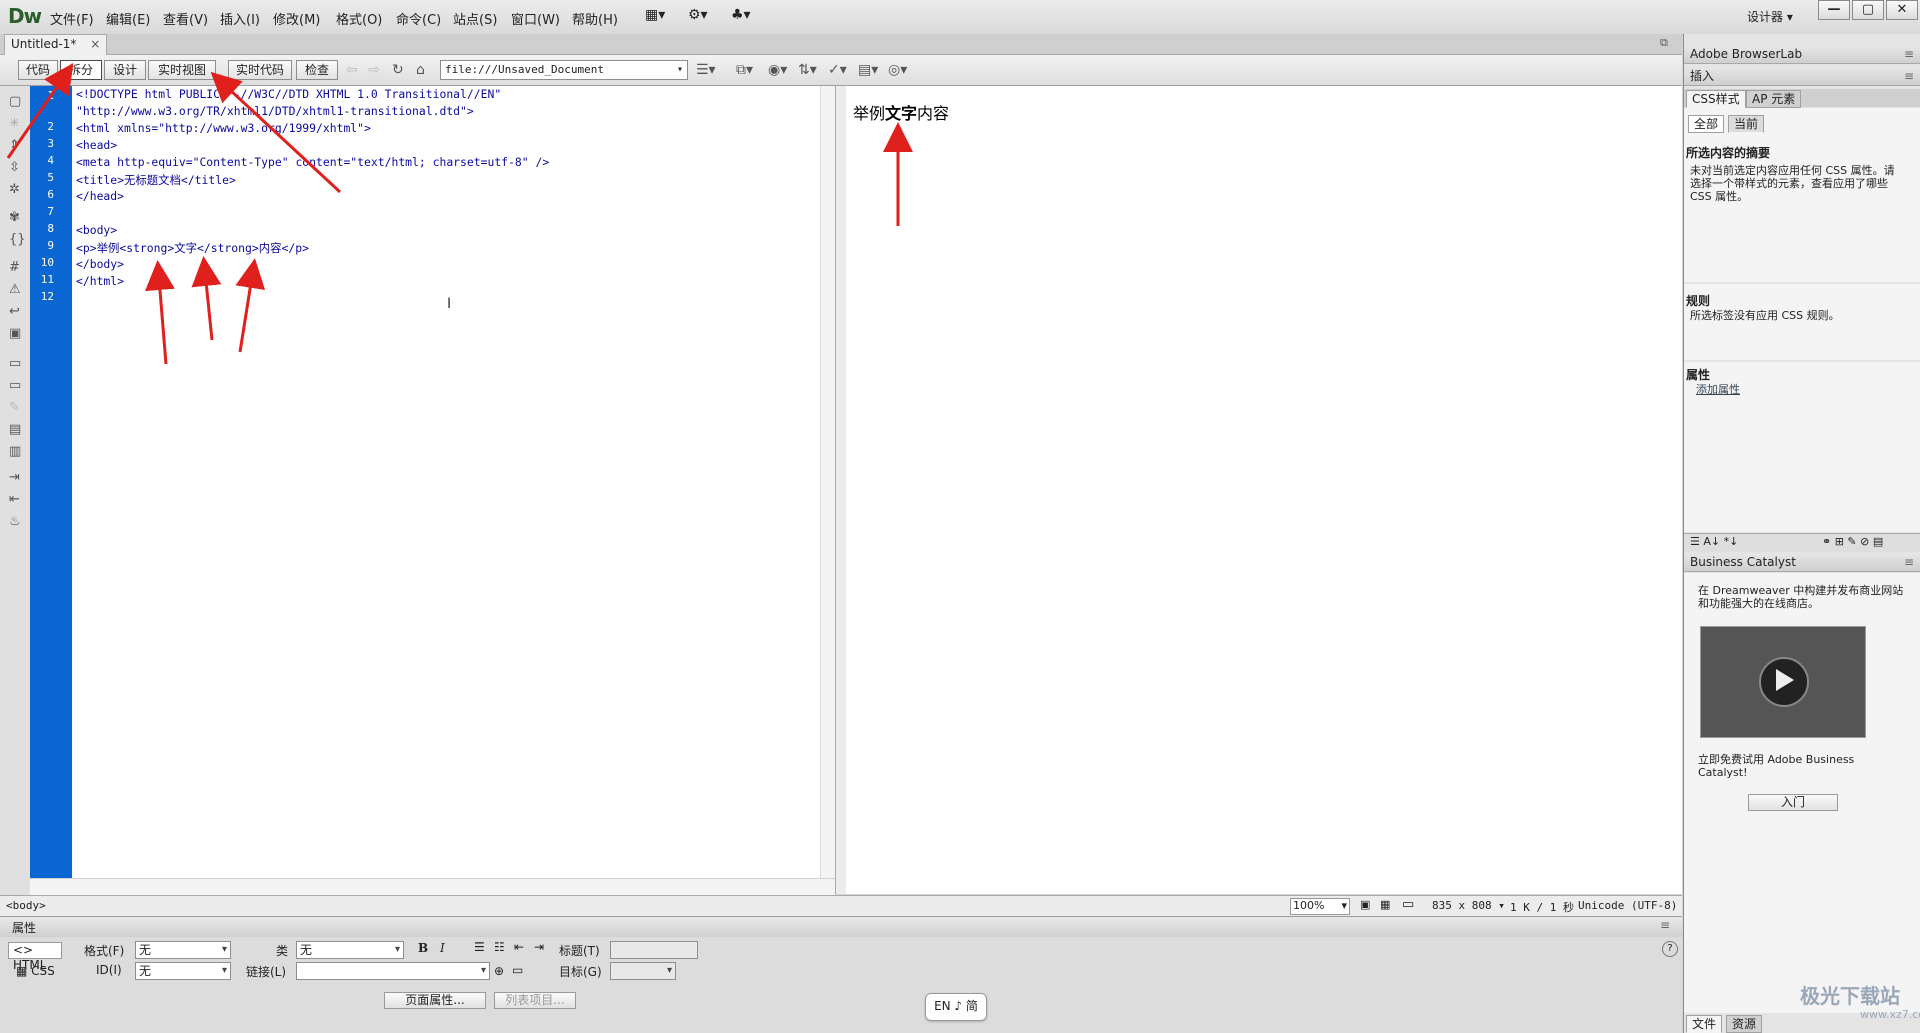 The width and height of the screenshot is (1920, 1033). I want to click on line-numbers-icon: #, so click(14, 267).